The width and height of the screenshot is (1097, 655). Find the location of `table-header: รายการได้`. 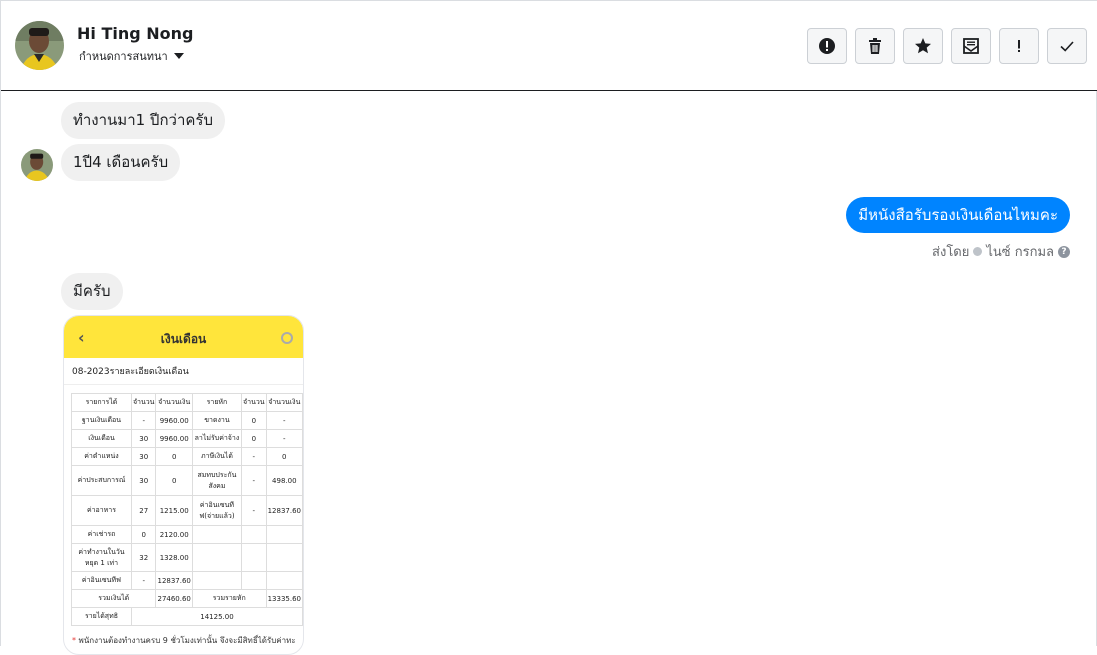

table-header: รายการได้ is located at coordinates (101, 402).